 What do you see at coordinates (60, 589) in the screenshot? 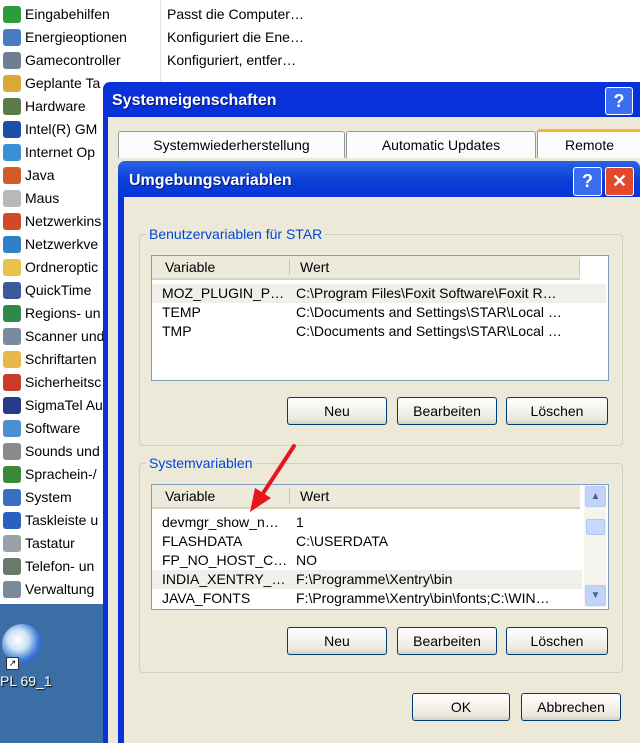
I see `item-name: Verwaltung` at bounding box center [60, 589].